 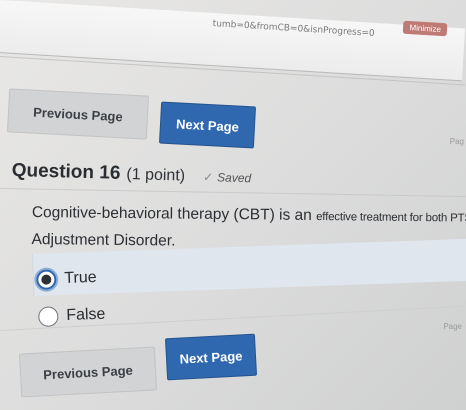 I want to click on radio-selected-dot, so click(x=46, y=279).